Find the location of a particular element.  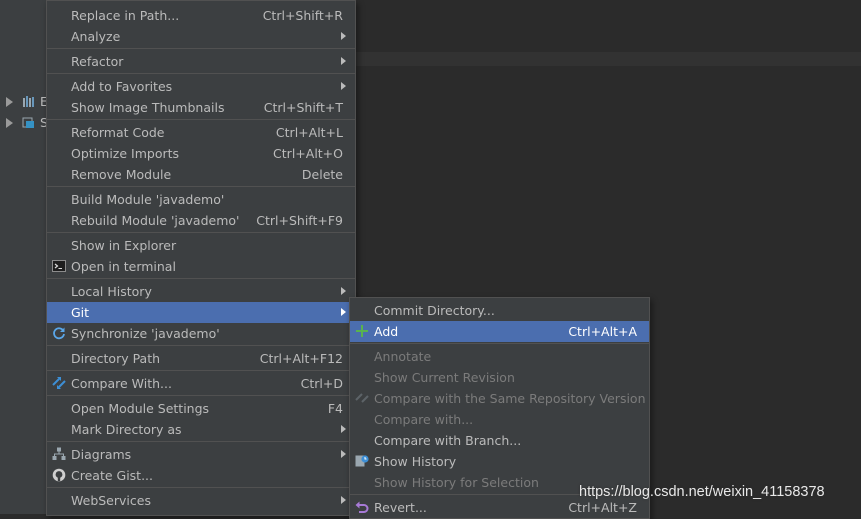

menu-item-label: Local History is located at coordinates (111, 291).